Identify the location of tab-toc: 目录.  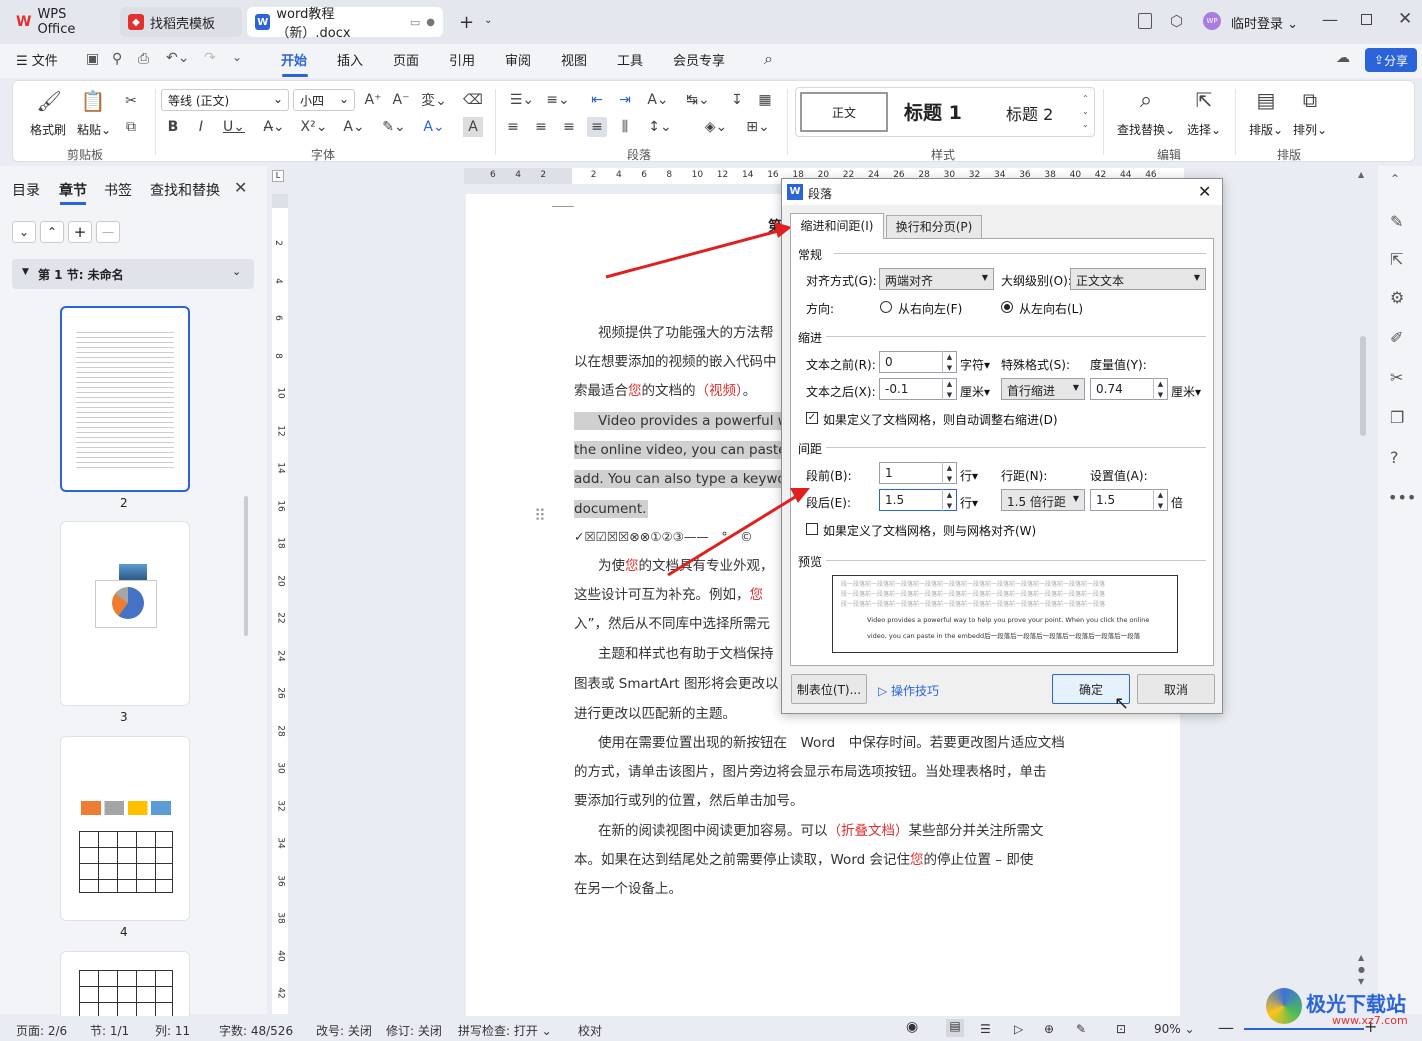
(26, 190).